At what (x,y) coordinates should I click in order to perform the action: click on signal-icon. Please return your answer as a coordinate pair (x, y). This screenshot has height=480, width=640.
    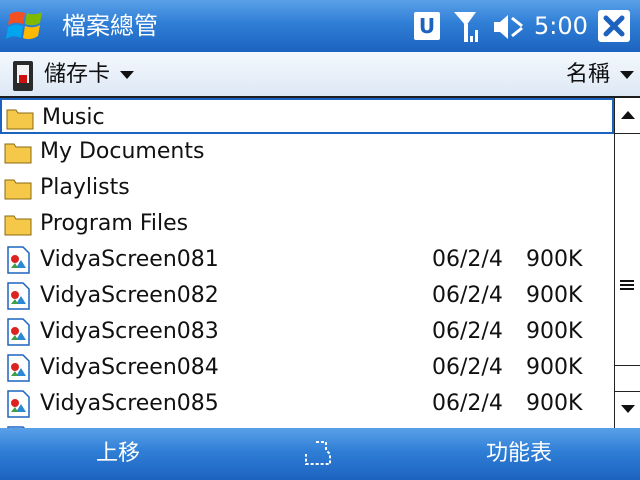
    Looking at the image, I should click on (467, 27).